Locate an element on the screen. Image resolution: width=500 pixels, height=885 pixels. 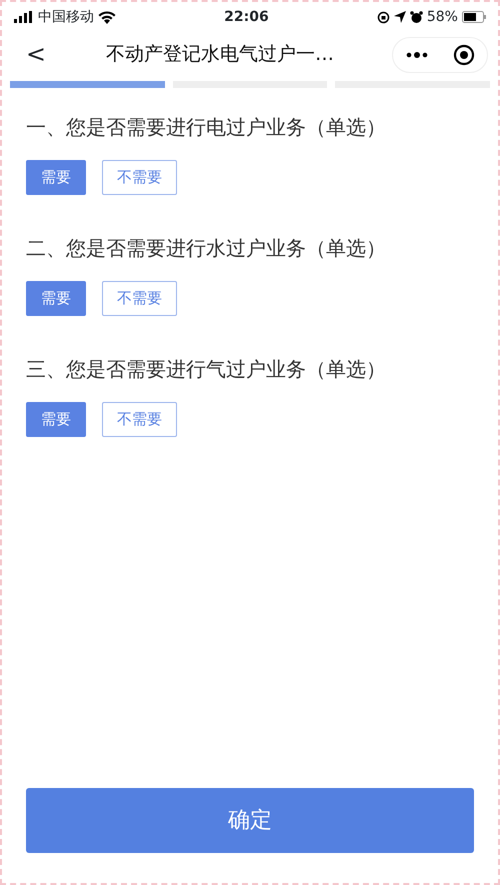
alarm-icon is located at coordinates (416, 17).